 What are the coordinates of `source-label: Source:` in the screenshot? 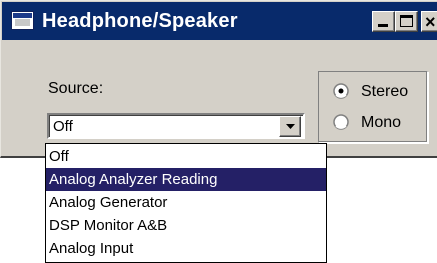 It's located at (76, 88).